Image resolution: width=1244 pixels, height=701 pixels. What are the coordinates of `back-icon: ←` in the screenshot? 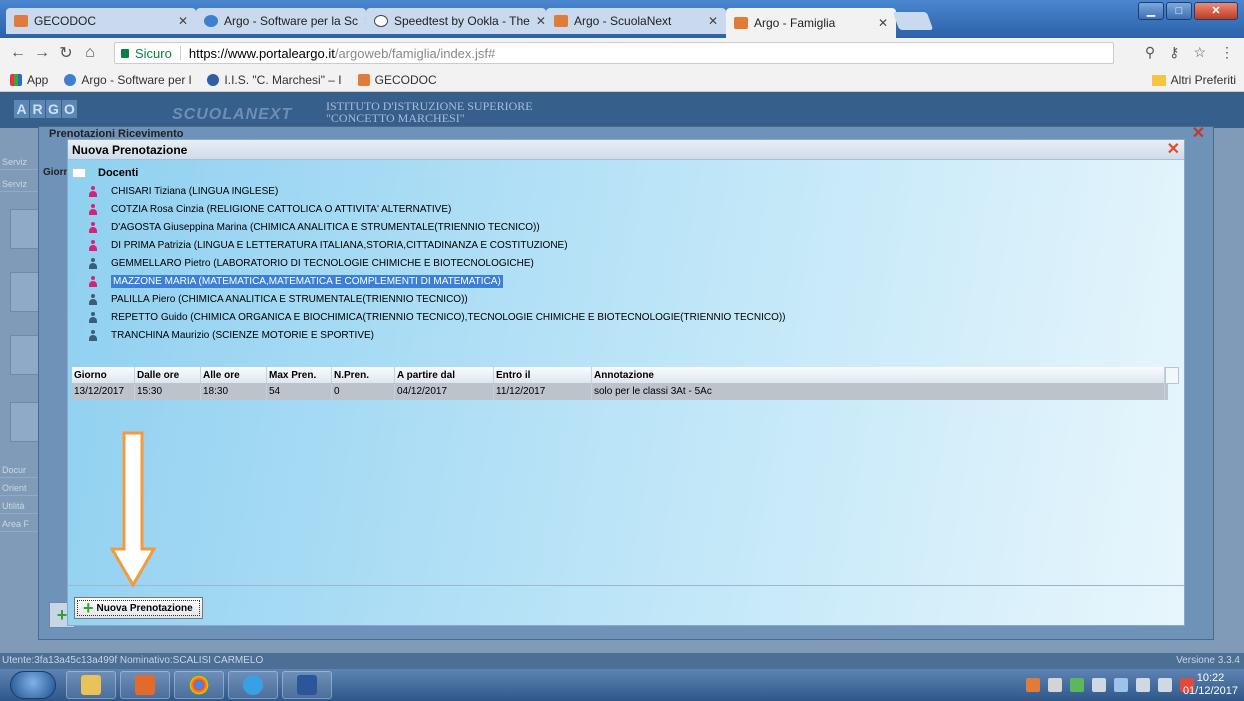 It's located at (18, 53).